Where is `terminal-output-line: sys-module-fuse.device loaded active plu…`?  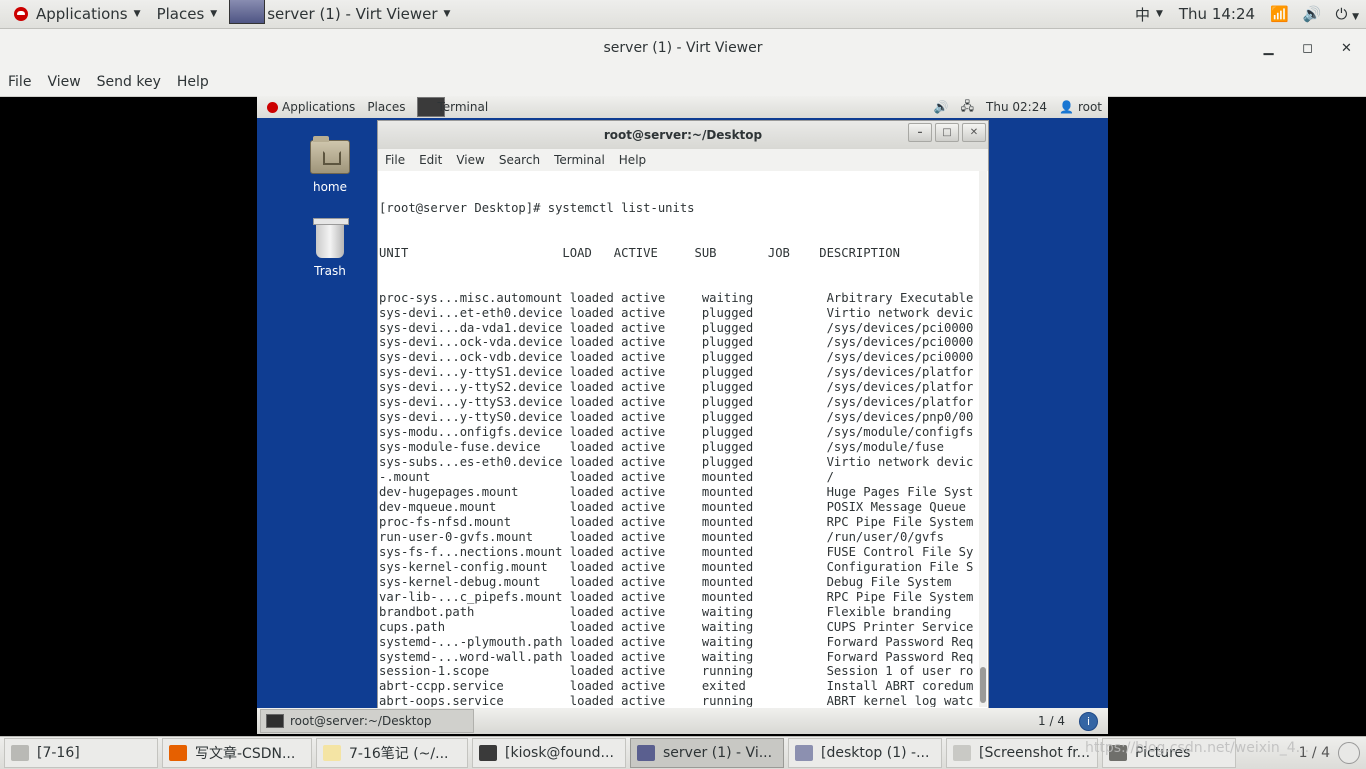 terminal-output-line: sys-module-fuse.device loaded active plu… is located at coordinates (661, 447).